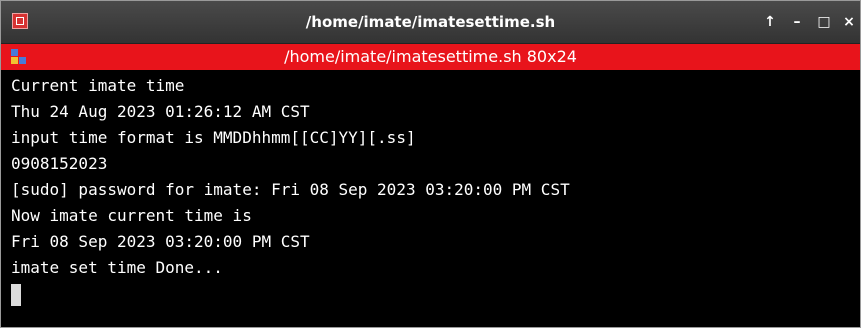 This screenshot has width=861, height=328. What do you see at coordinates (849, 22) in the screenshot?
I see `close-button: ×` at bounding box center [849, 22].